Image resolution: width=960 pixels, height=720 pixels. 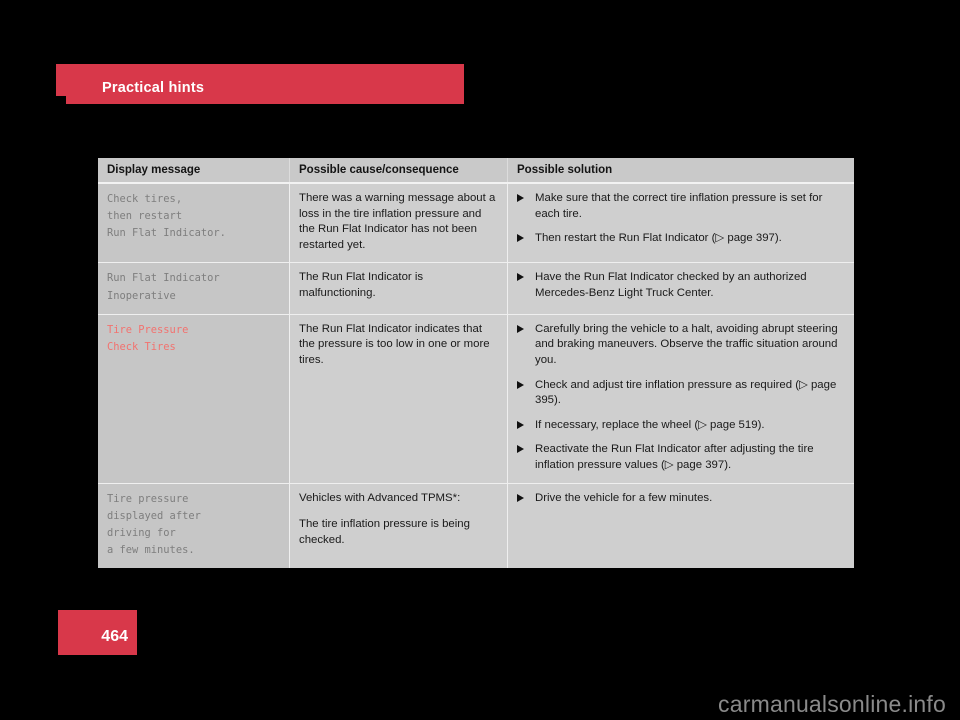 What do you see at coordinates (832, 704) in the screenshot?
I see `watermark: carmanualsonline.info` at bounding box center [832, 704].